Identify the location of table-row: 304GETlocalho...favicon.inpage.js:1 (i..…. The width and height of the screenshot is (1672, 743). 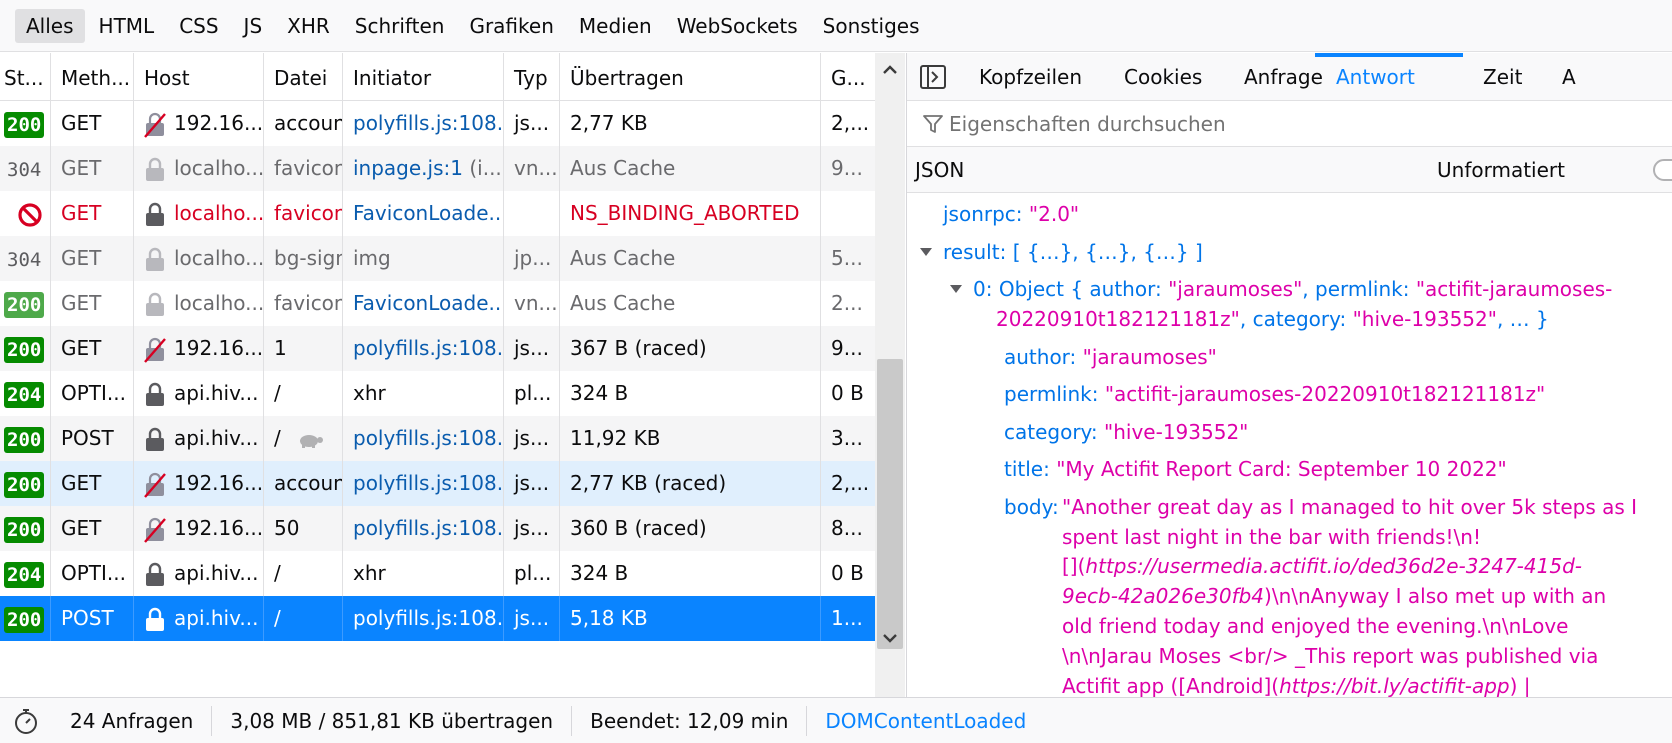
(437, 168).